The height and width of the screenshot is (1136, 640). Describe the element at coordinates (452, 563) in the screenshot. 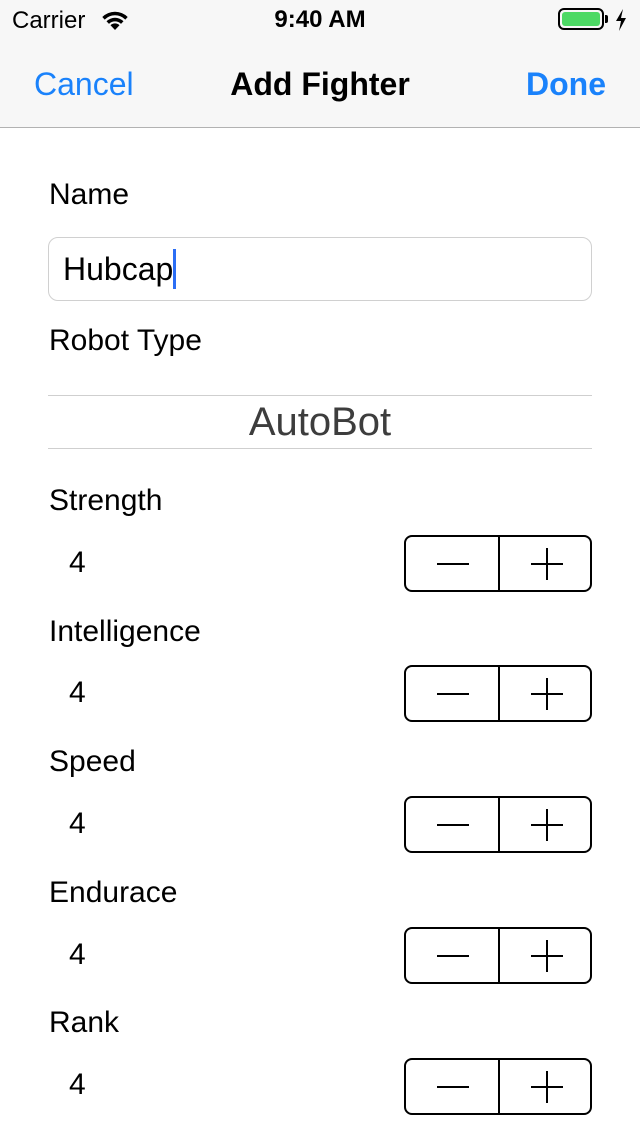

I see `strength-decrement-button` at that location.